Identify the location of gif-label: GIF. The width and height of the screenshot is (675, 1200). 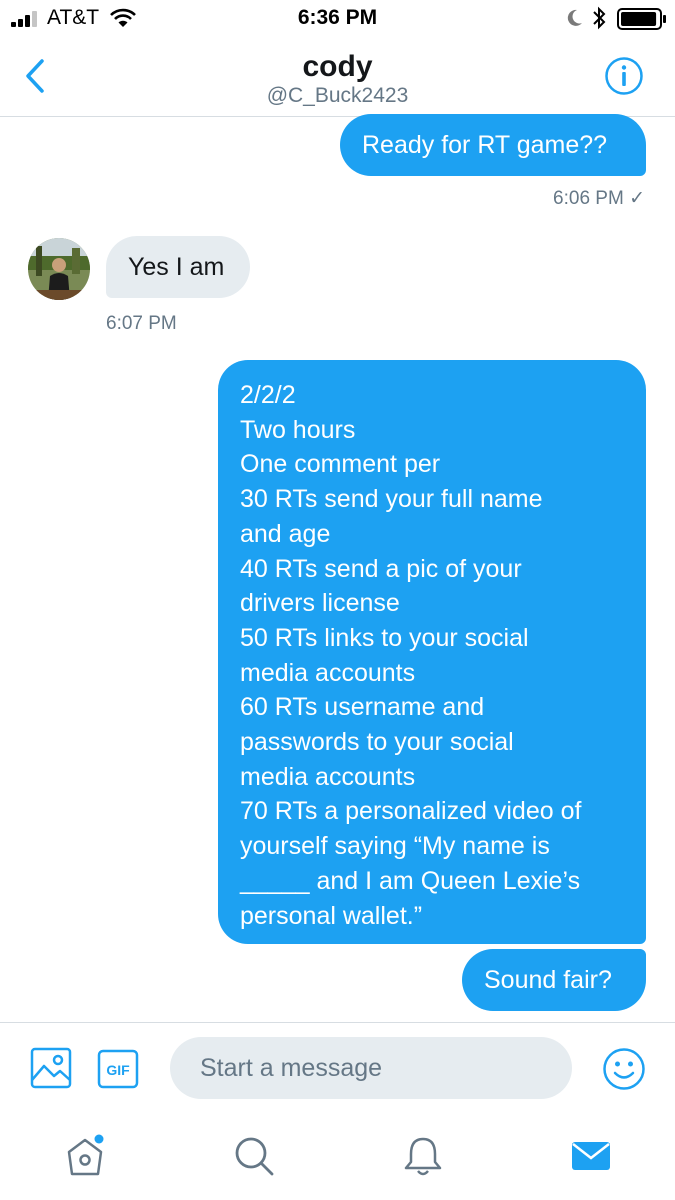
(118, 1070).